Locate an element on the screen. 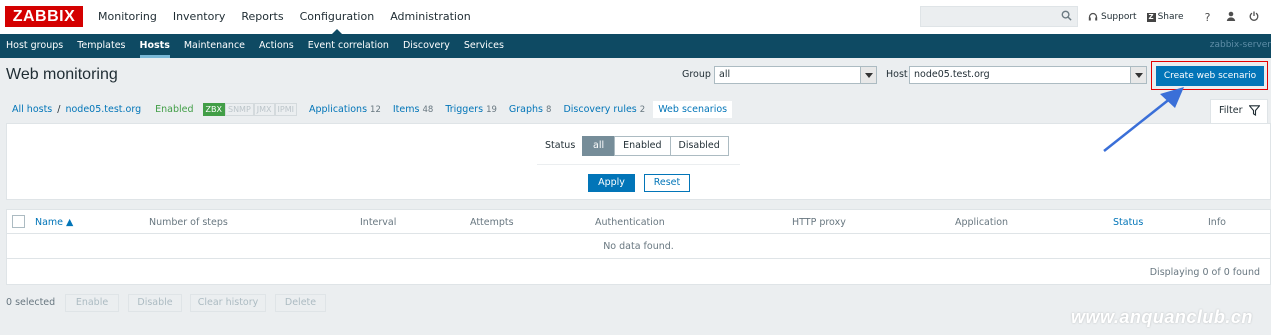 This screenshot has width=1271, height=335. zabbix-logo: ZABBIX is located at coordinates (44, 16).